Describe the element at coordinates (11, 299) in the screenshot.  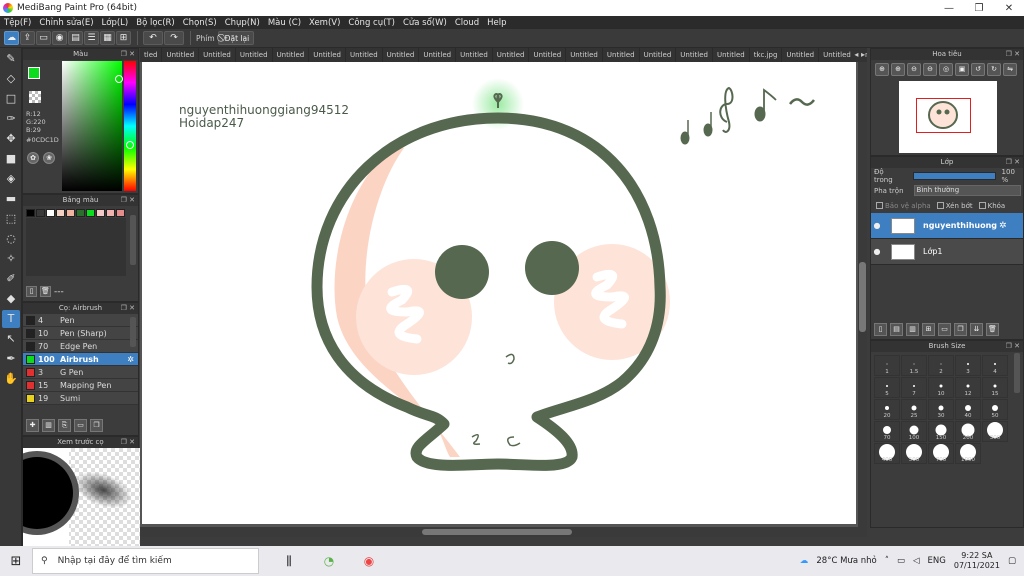
I see `select-eraser-icon: ◆` at that location.